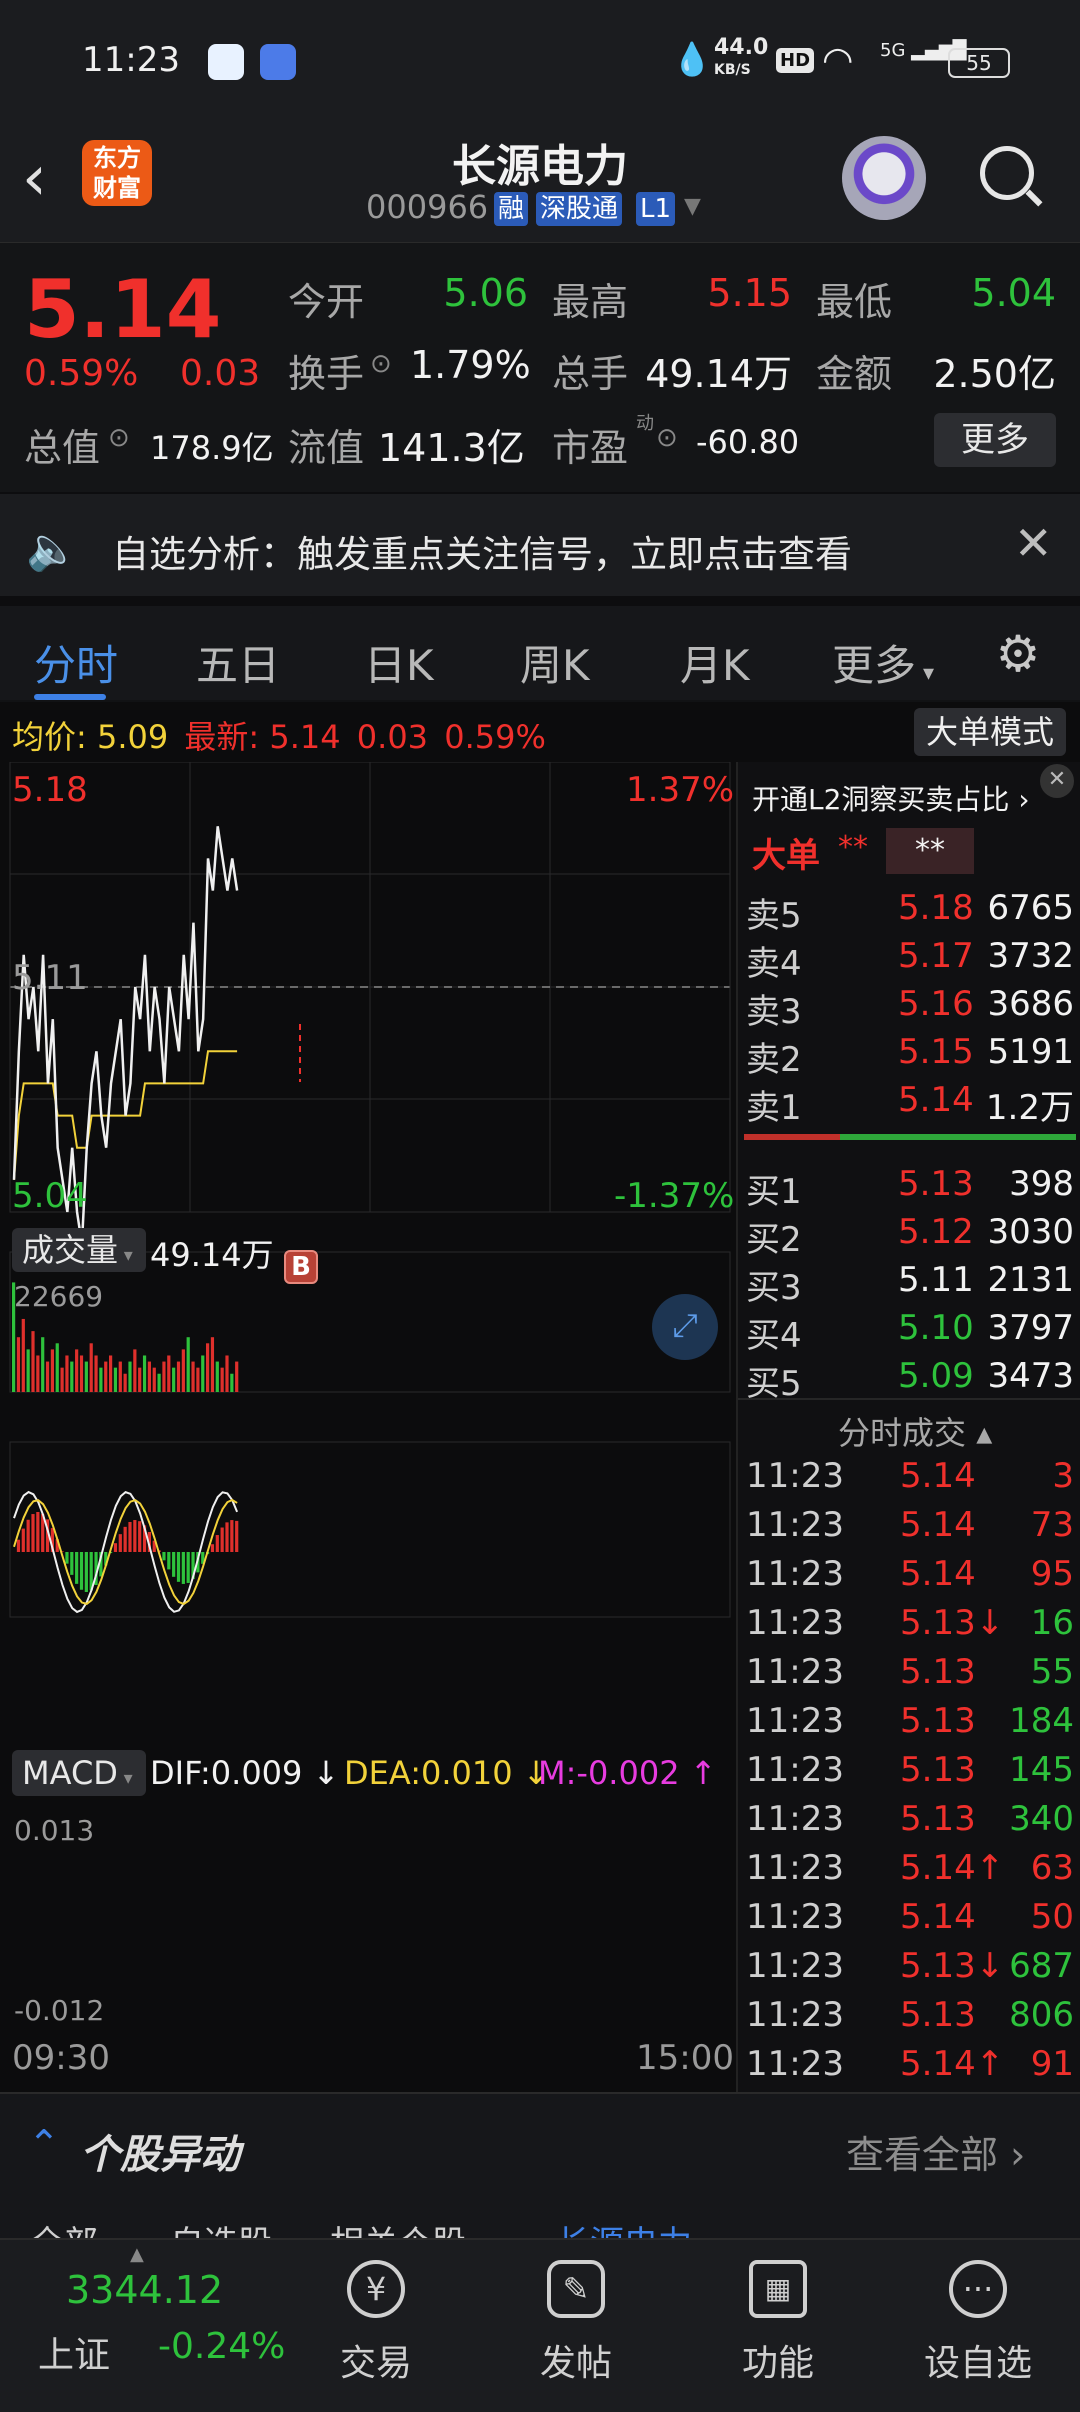  What do you see at coordinates (915, 1431) in the screenshot?
I see `trades-header: 分时成交 ▴` at bounding box center [915, 1431].